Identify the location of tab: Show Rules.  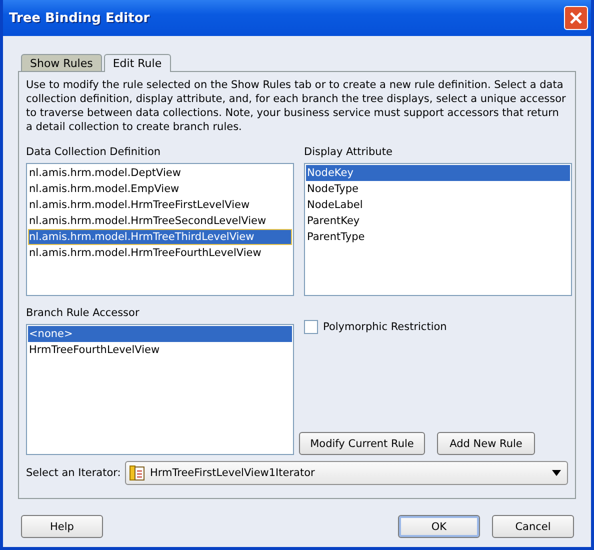
(61, 63).